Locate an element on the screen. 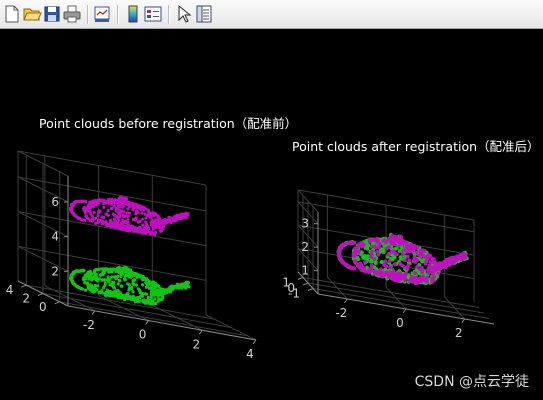 This screenshot has width=543, height=400. axes2-z-tick-label: 2 is located at coordinates (305, 247).